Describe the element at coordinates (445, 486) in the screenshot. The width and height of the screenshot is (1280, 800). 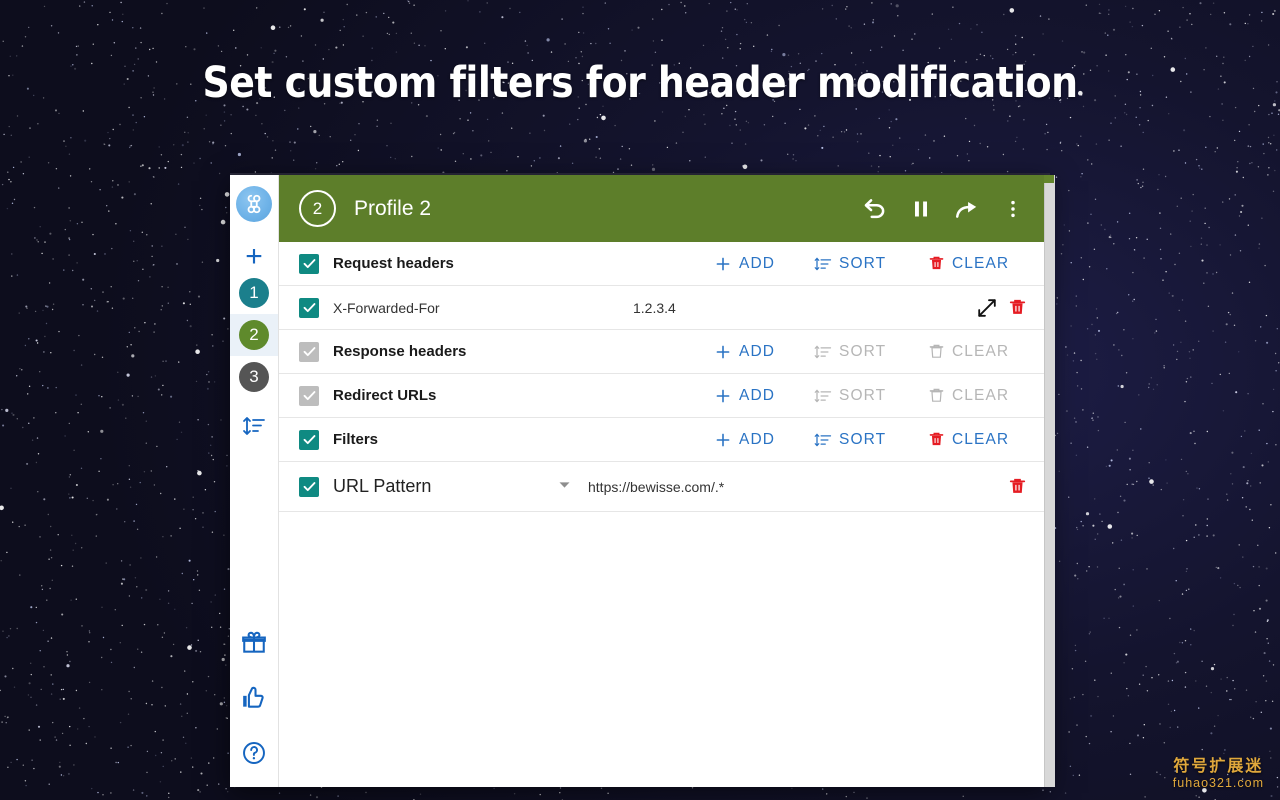
I see `filter-type-label: URL Pattern` at that location.